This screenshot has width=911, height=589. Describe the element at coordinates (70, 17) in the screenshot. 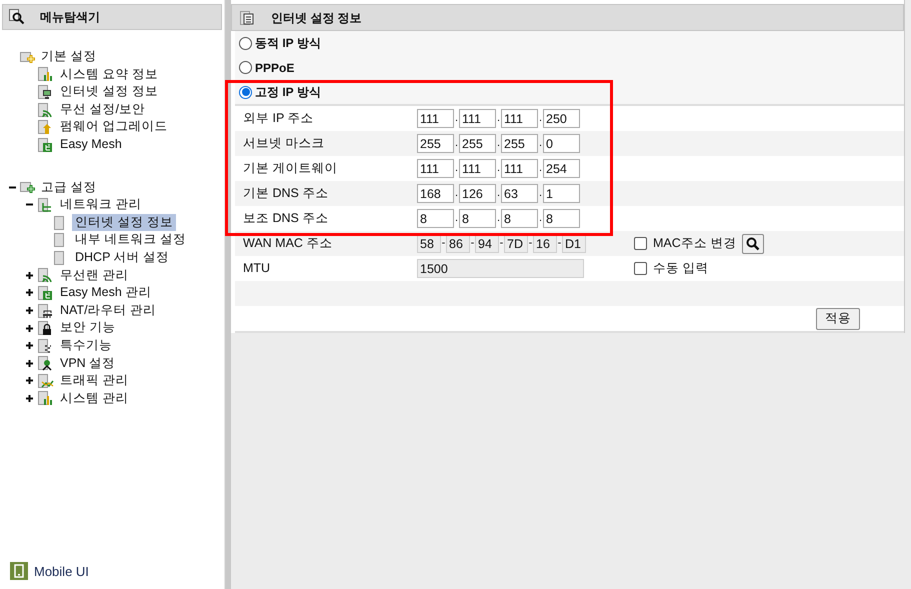

I see `panel-title: 메뉴탐색기` at that location.